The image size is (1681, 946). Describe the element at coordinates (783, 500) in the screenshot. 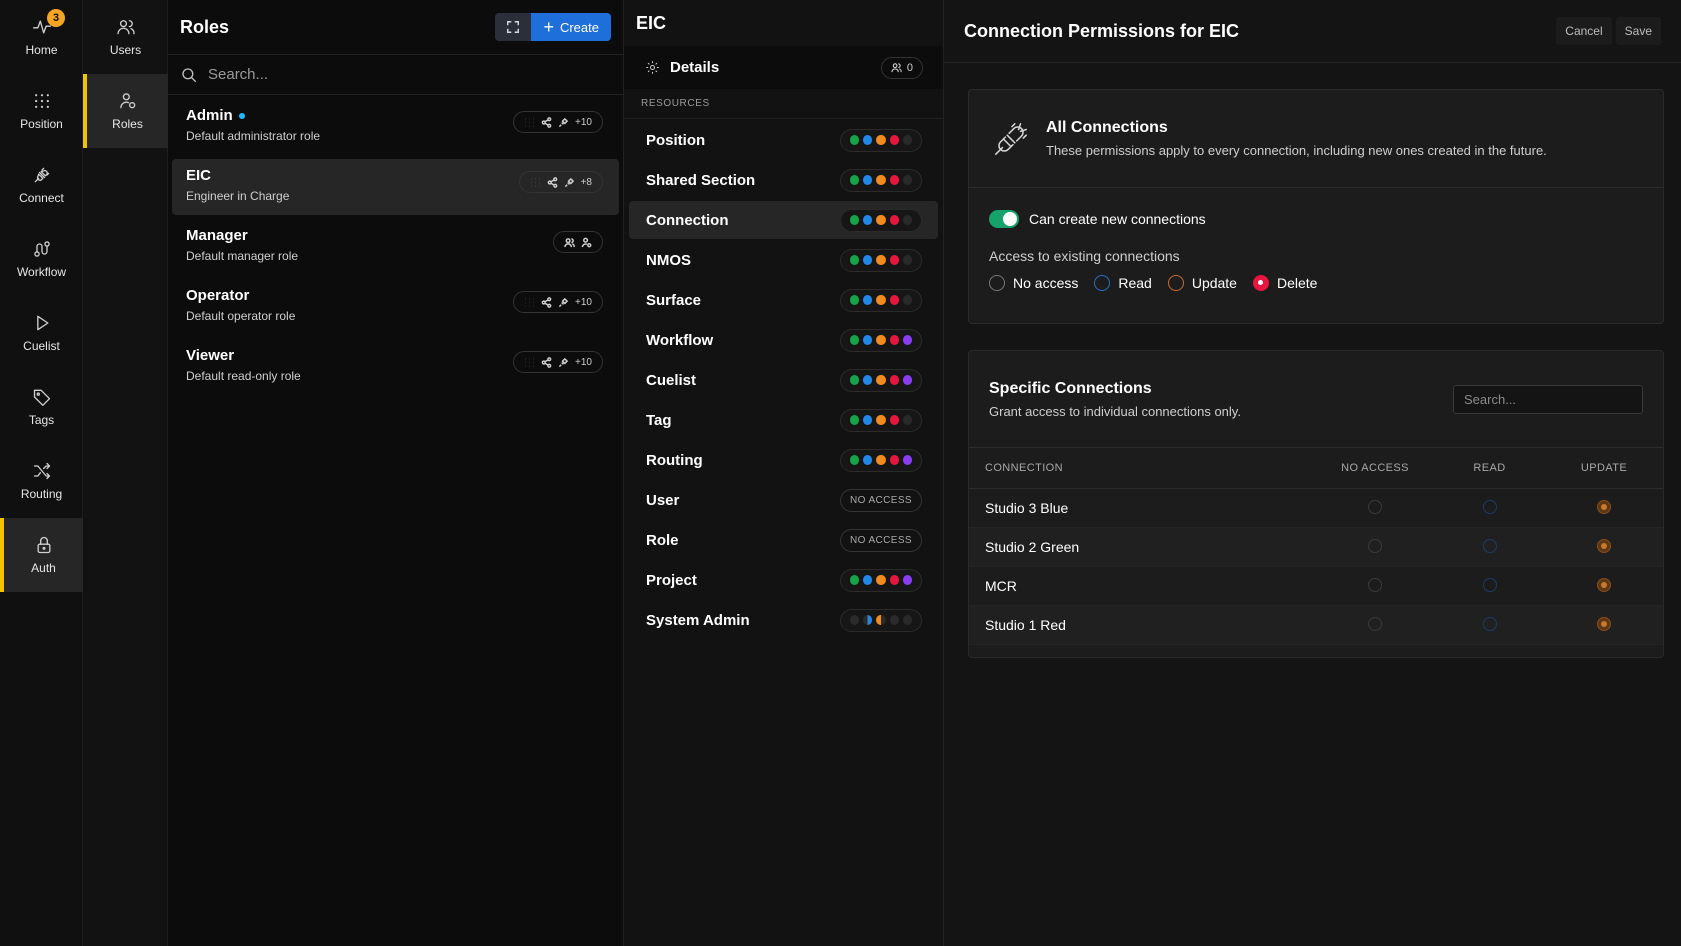

I see `resource-row: User NO ACCESS` at that location.